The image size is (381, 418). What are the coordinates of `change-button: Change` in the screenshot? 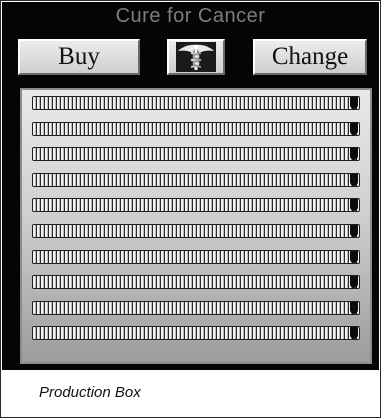 It's located at (310, 57).